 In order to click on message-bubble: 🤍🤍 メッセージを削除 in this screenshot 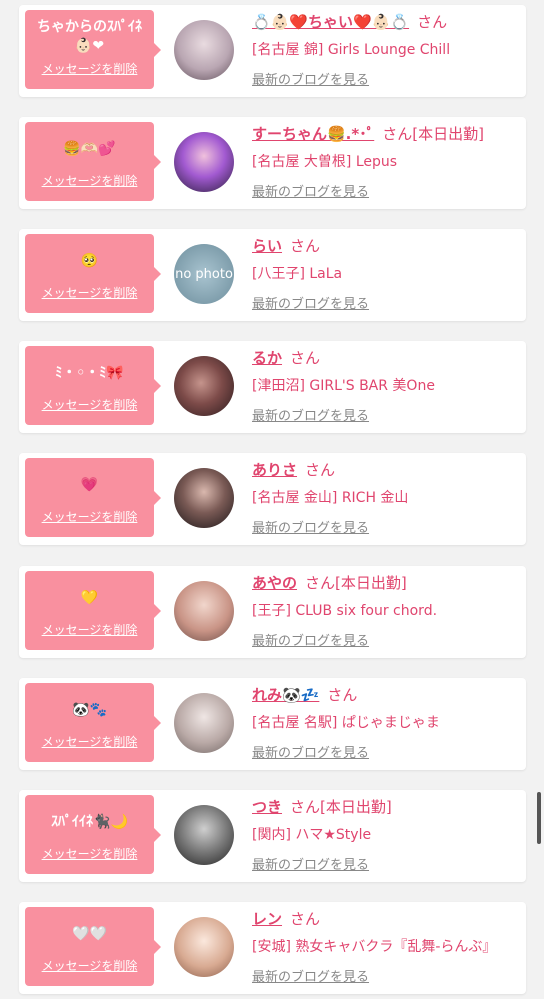, I will do `click(93, 946)`.